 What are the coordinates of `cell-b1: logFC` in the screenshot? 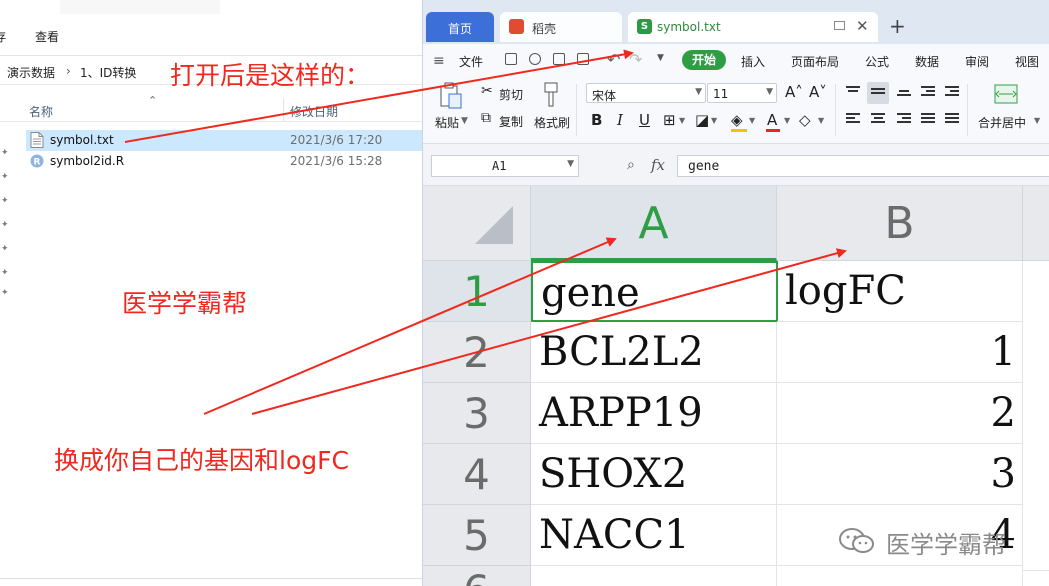 It's located at (900, 291).